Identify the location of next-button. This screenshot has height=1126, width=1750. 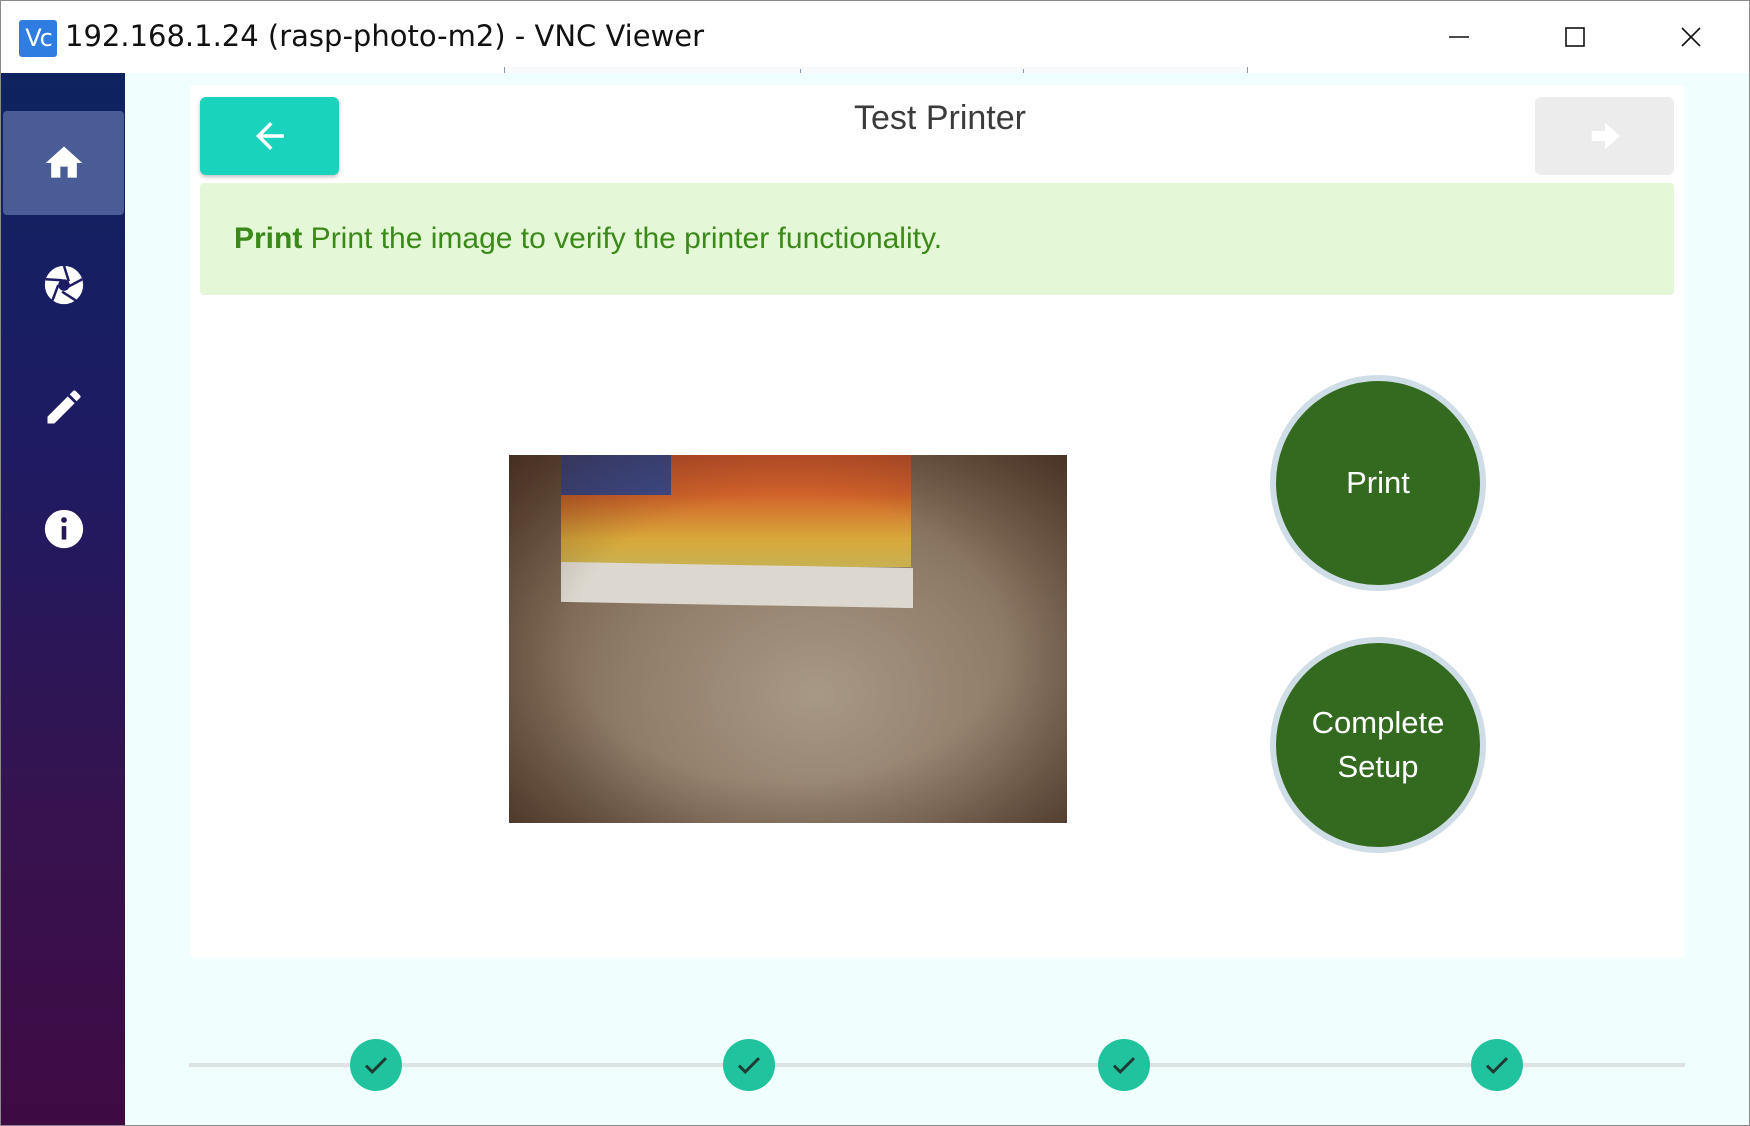
(1604, 136).